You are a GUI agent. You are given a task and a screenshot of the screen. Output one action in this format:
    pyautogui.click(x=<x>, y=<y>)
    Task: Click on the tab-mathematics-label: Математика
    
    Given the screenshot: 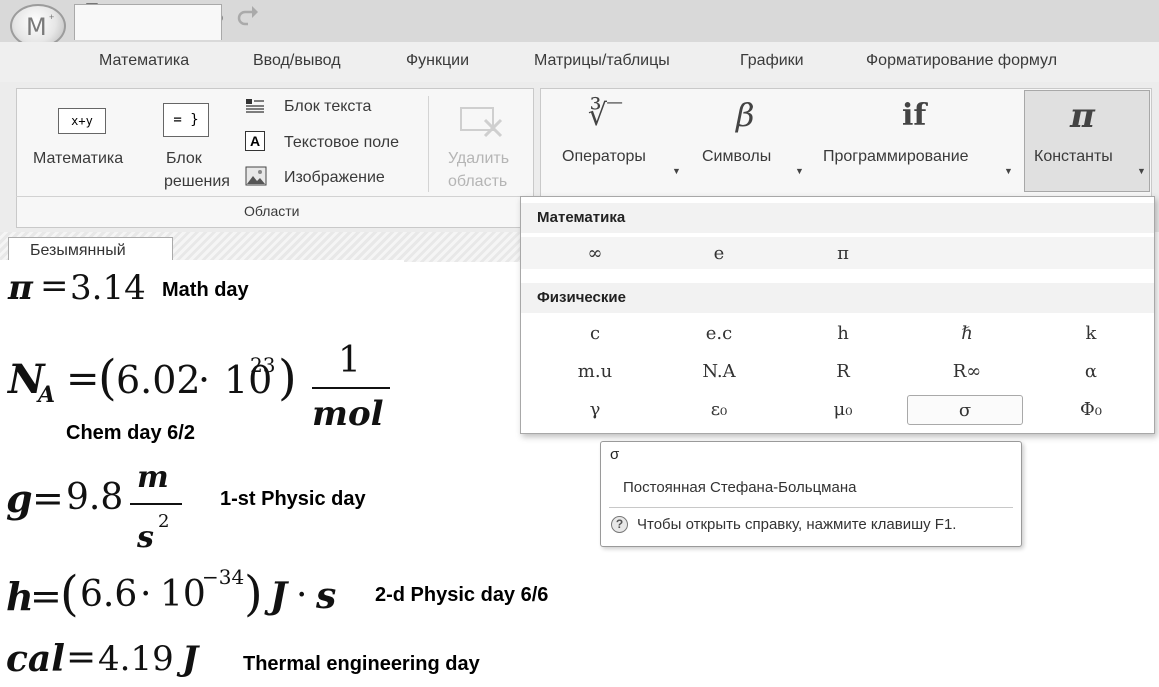 What is the action you would take?
    pyautogui.click(x=144, y=61)
    